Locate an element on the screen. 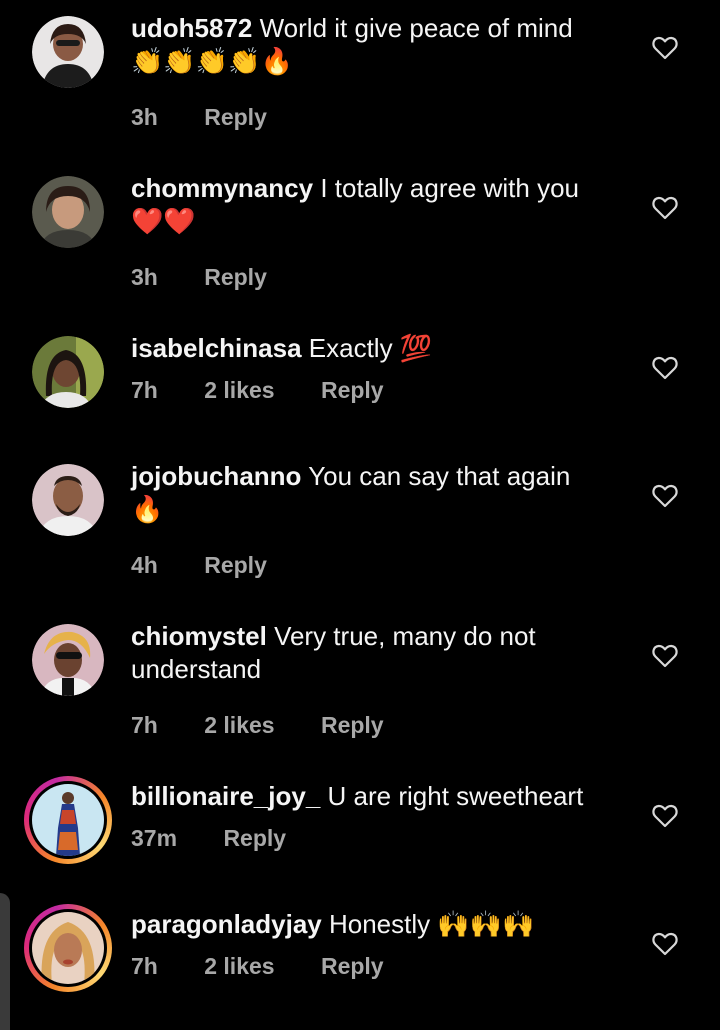  scroll-edge-handle is located at coordinates (5, 961).